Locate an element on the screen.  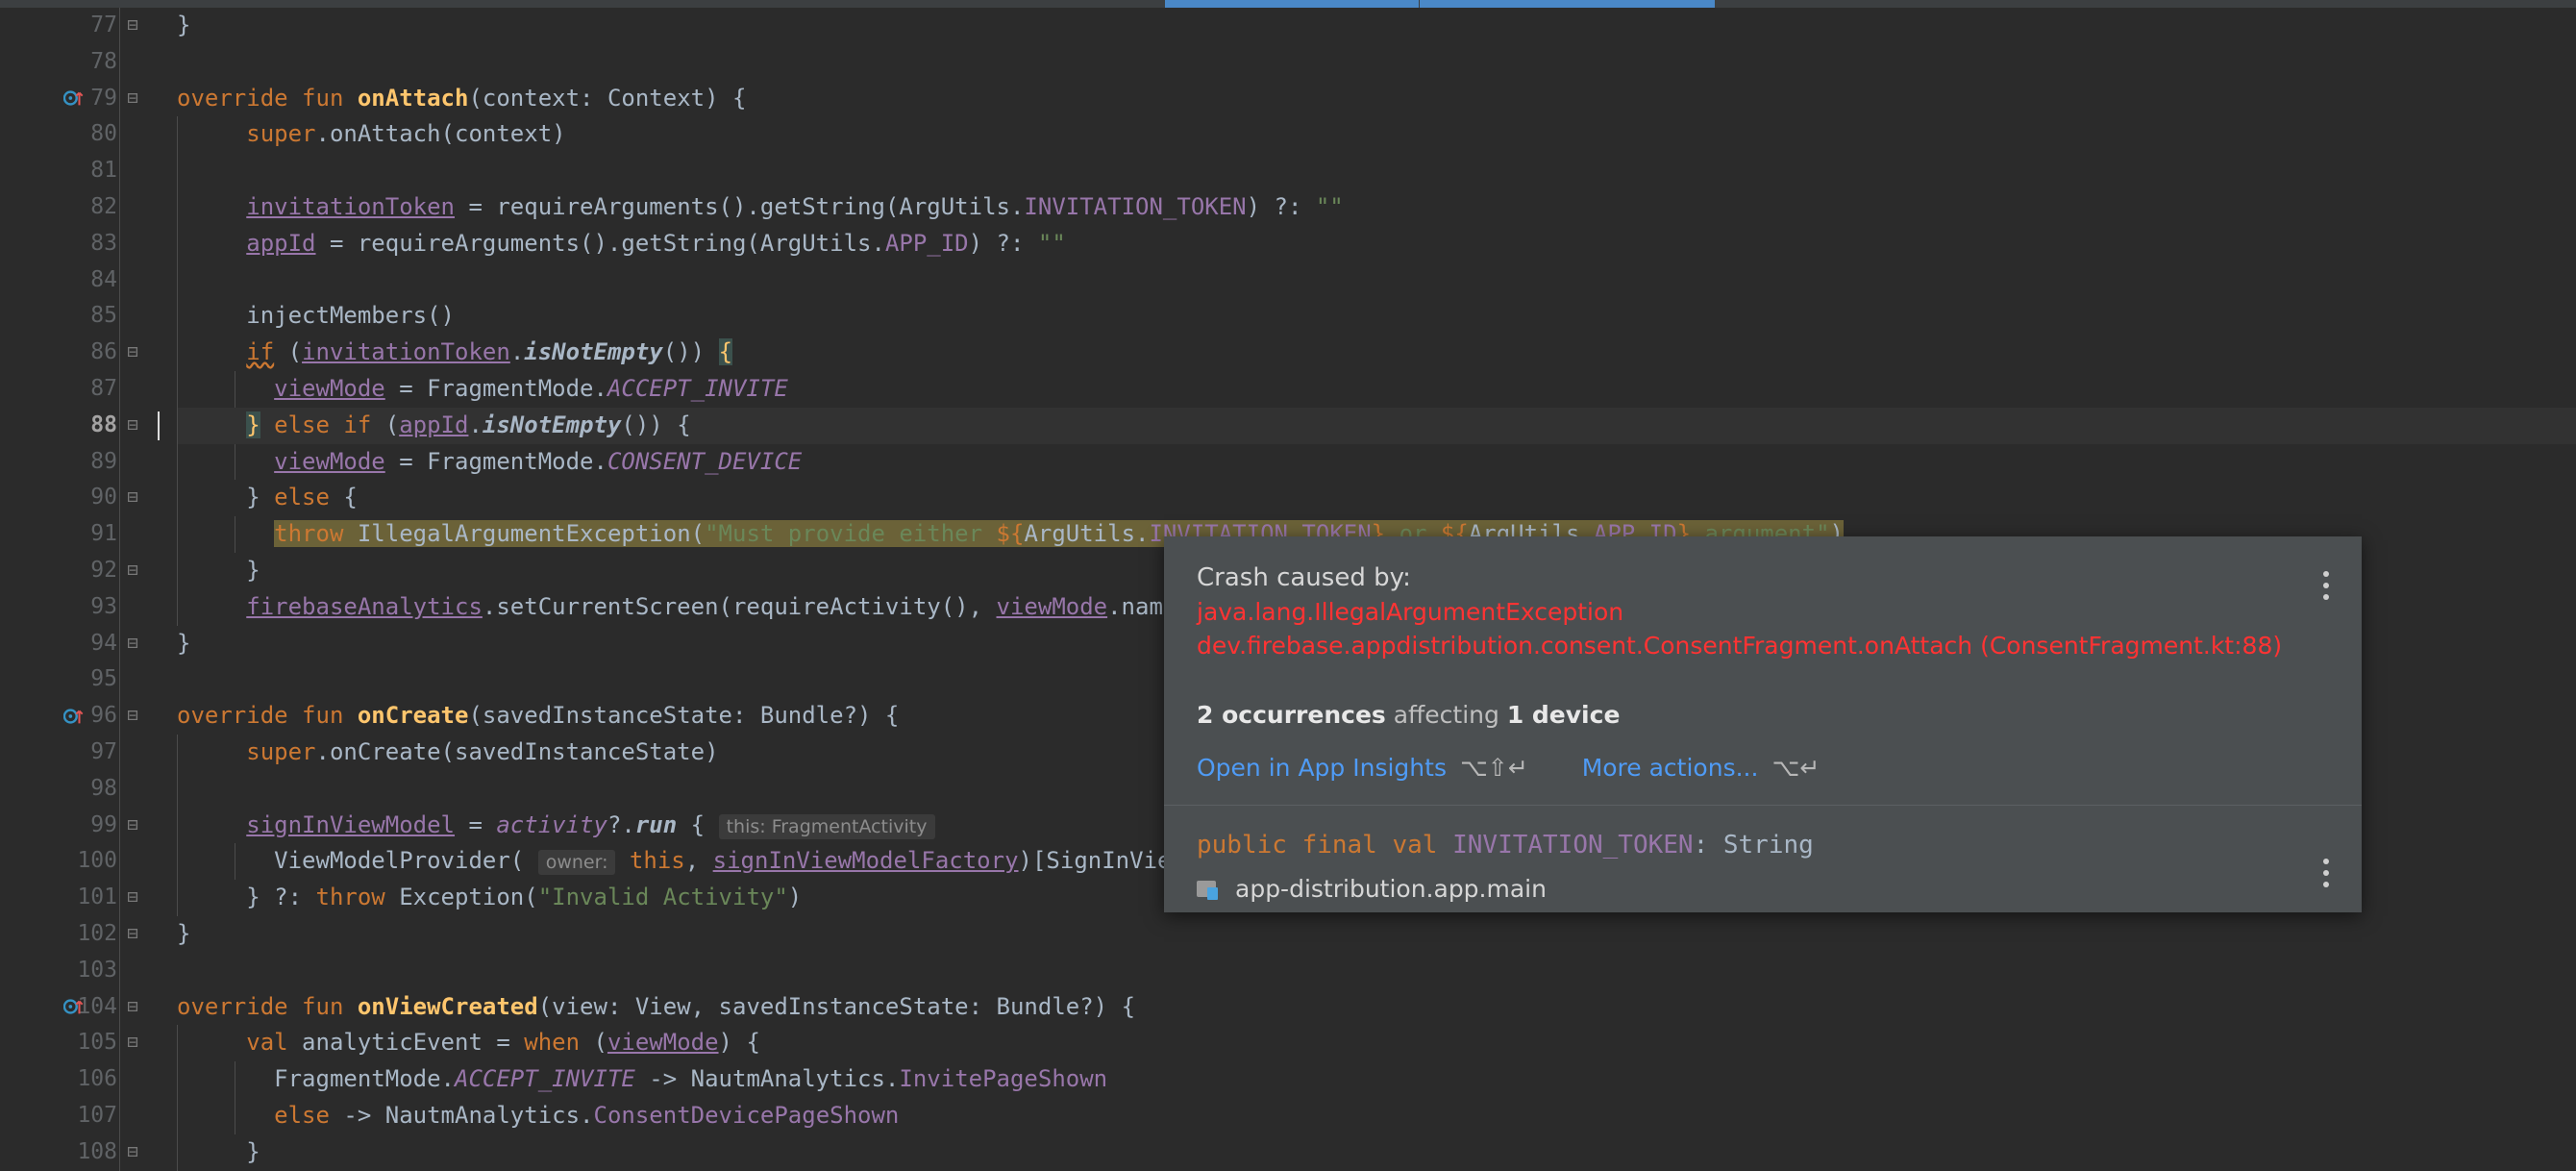
code-line-current: 88 ⊟ } else if (appId.isNotEmpty()) { is located at coordinates (1288, 425).